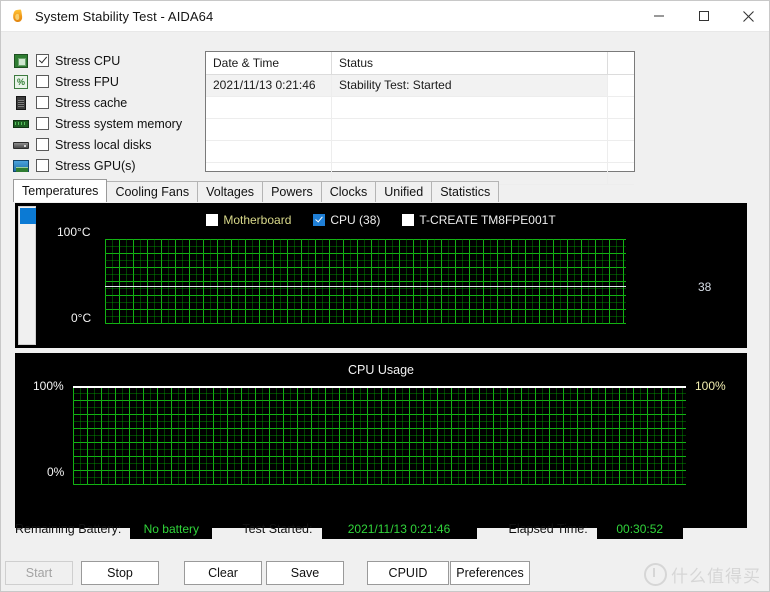  What do you see at coordinates (747, 16) in the screenshot?
I see `close-icon` at bounding box center [747, 16].